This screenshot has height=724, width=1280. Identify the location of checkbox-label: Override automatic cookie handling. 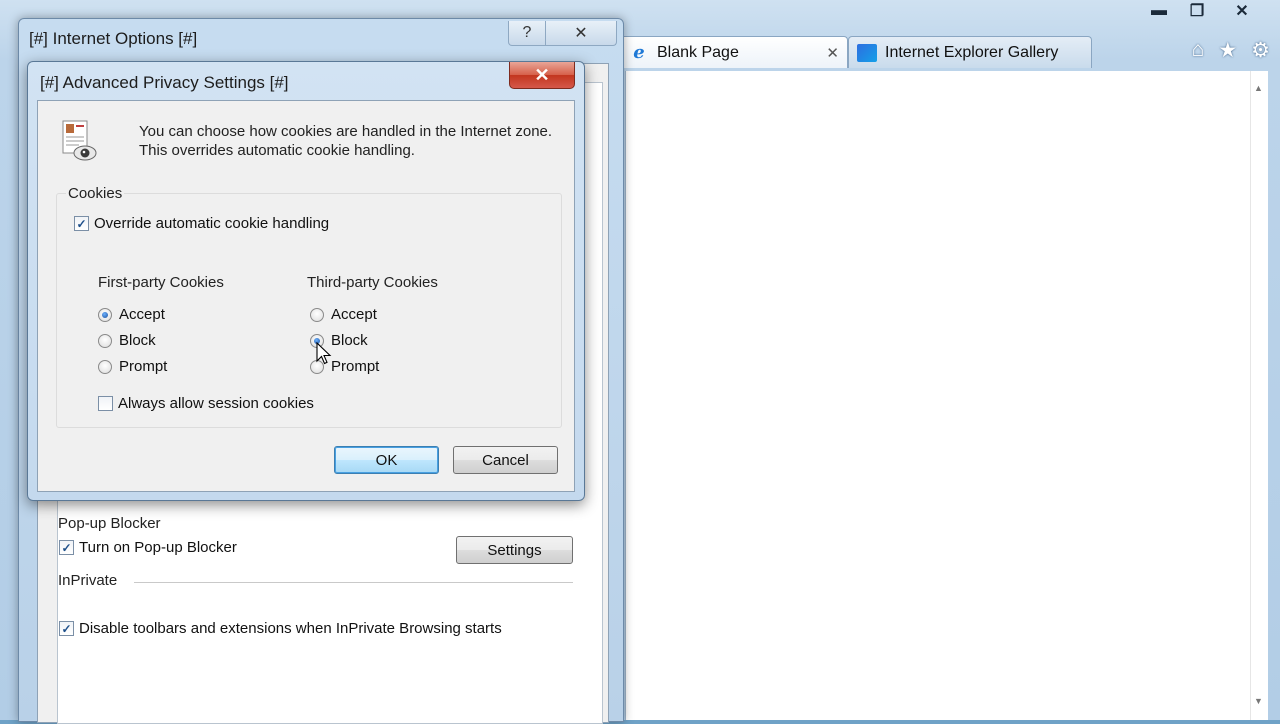
(212, 223).